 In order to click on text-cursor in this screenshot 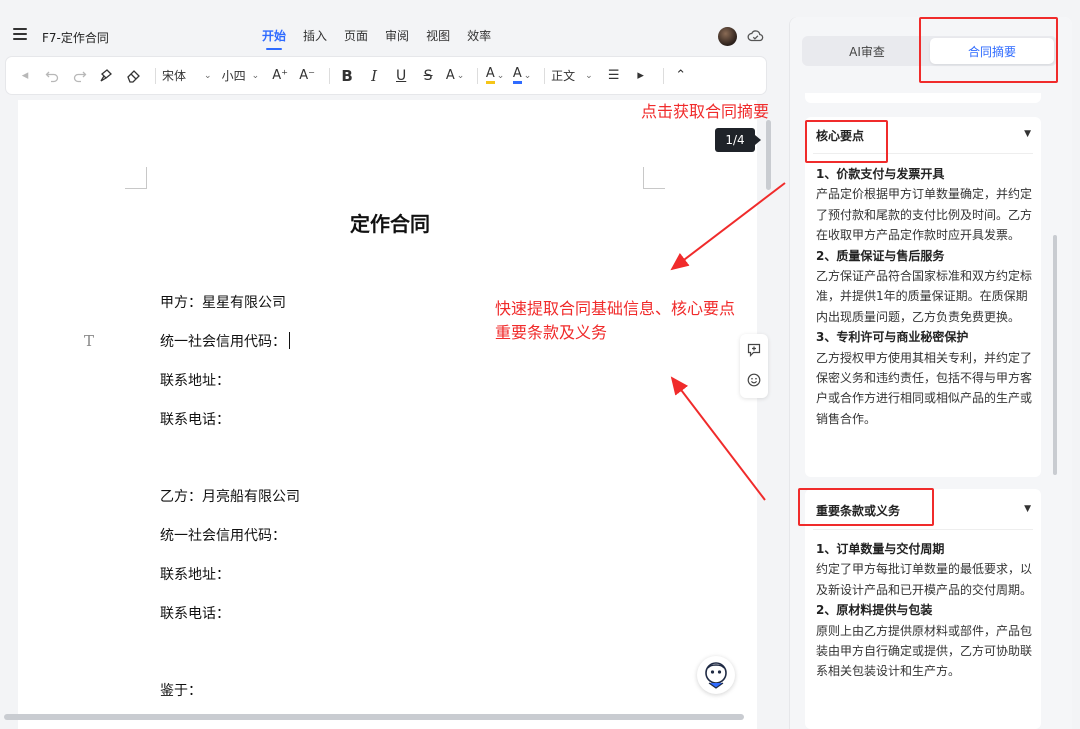, I will do `click(289, 340)`.